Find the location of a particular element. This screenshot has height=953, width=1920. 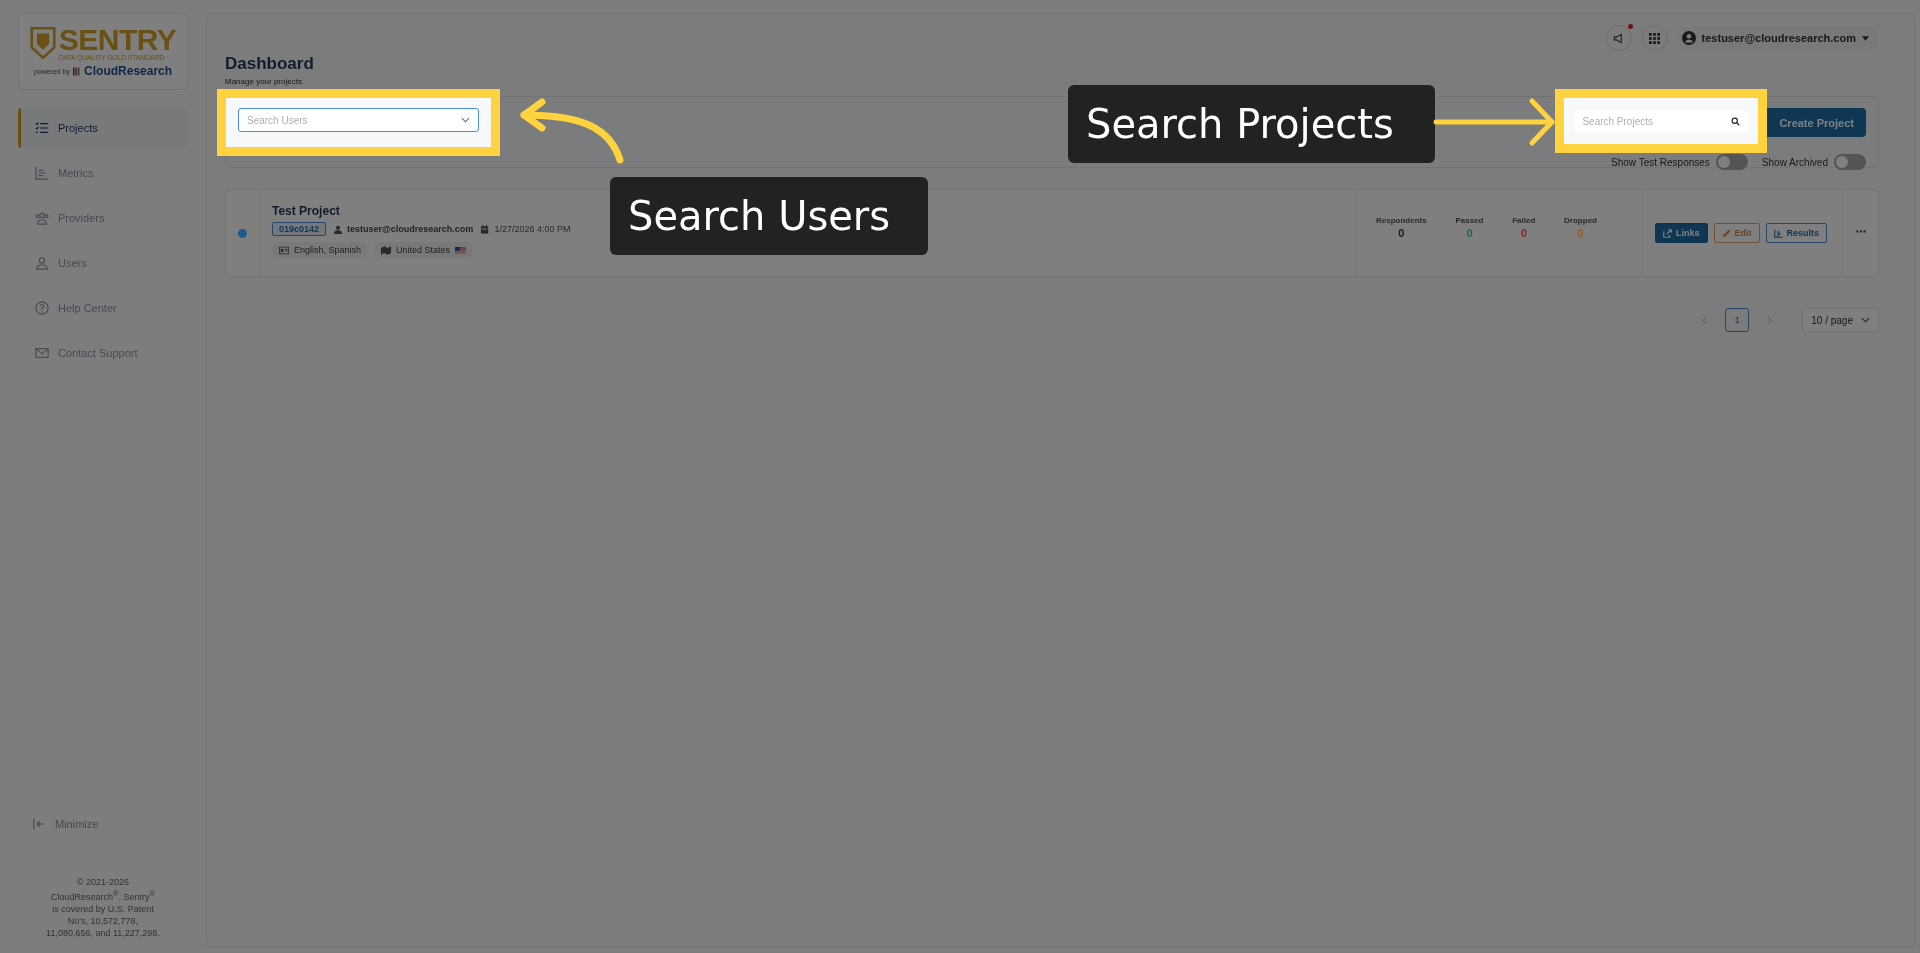

calendar-icon is located at coordinates (485, 229).